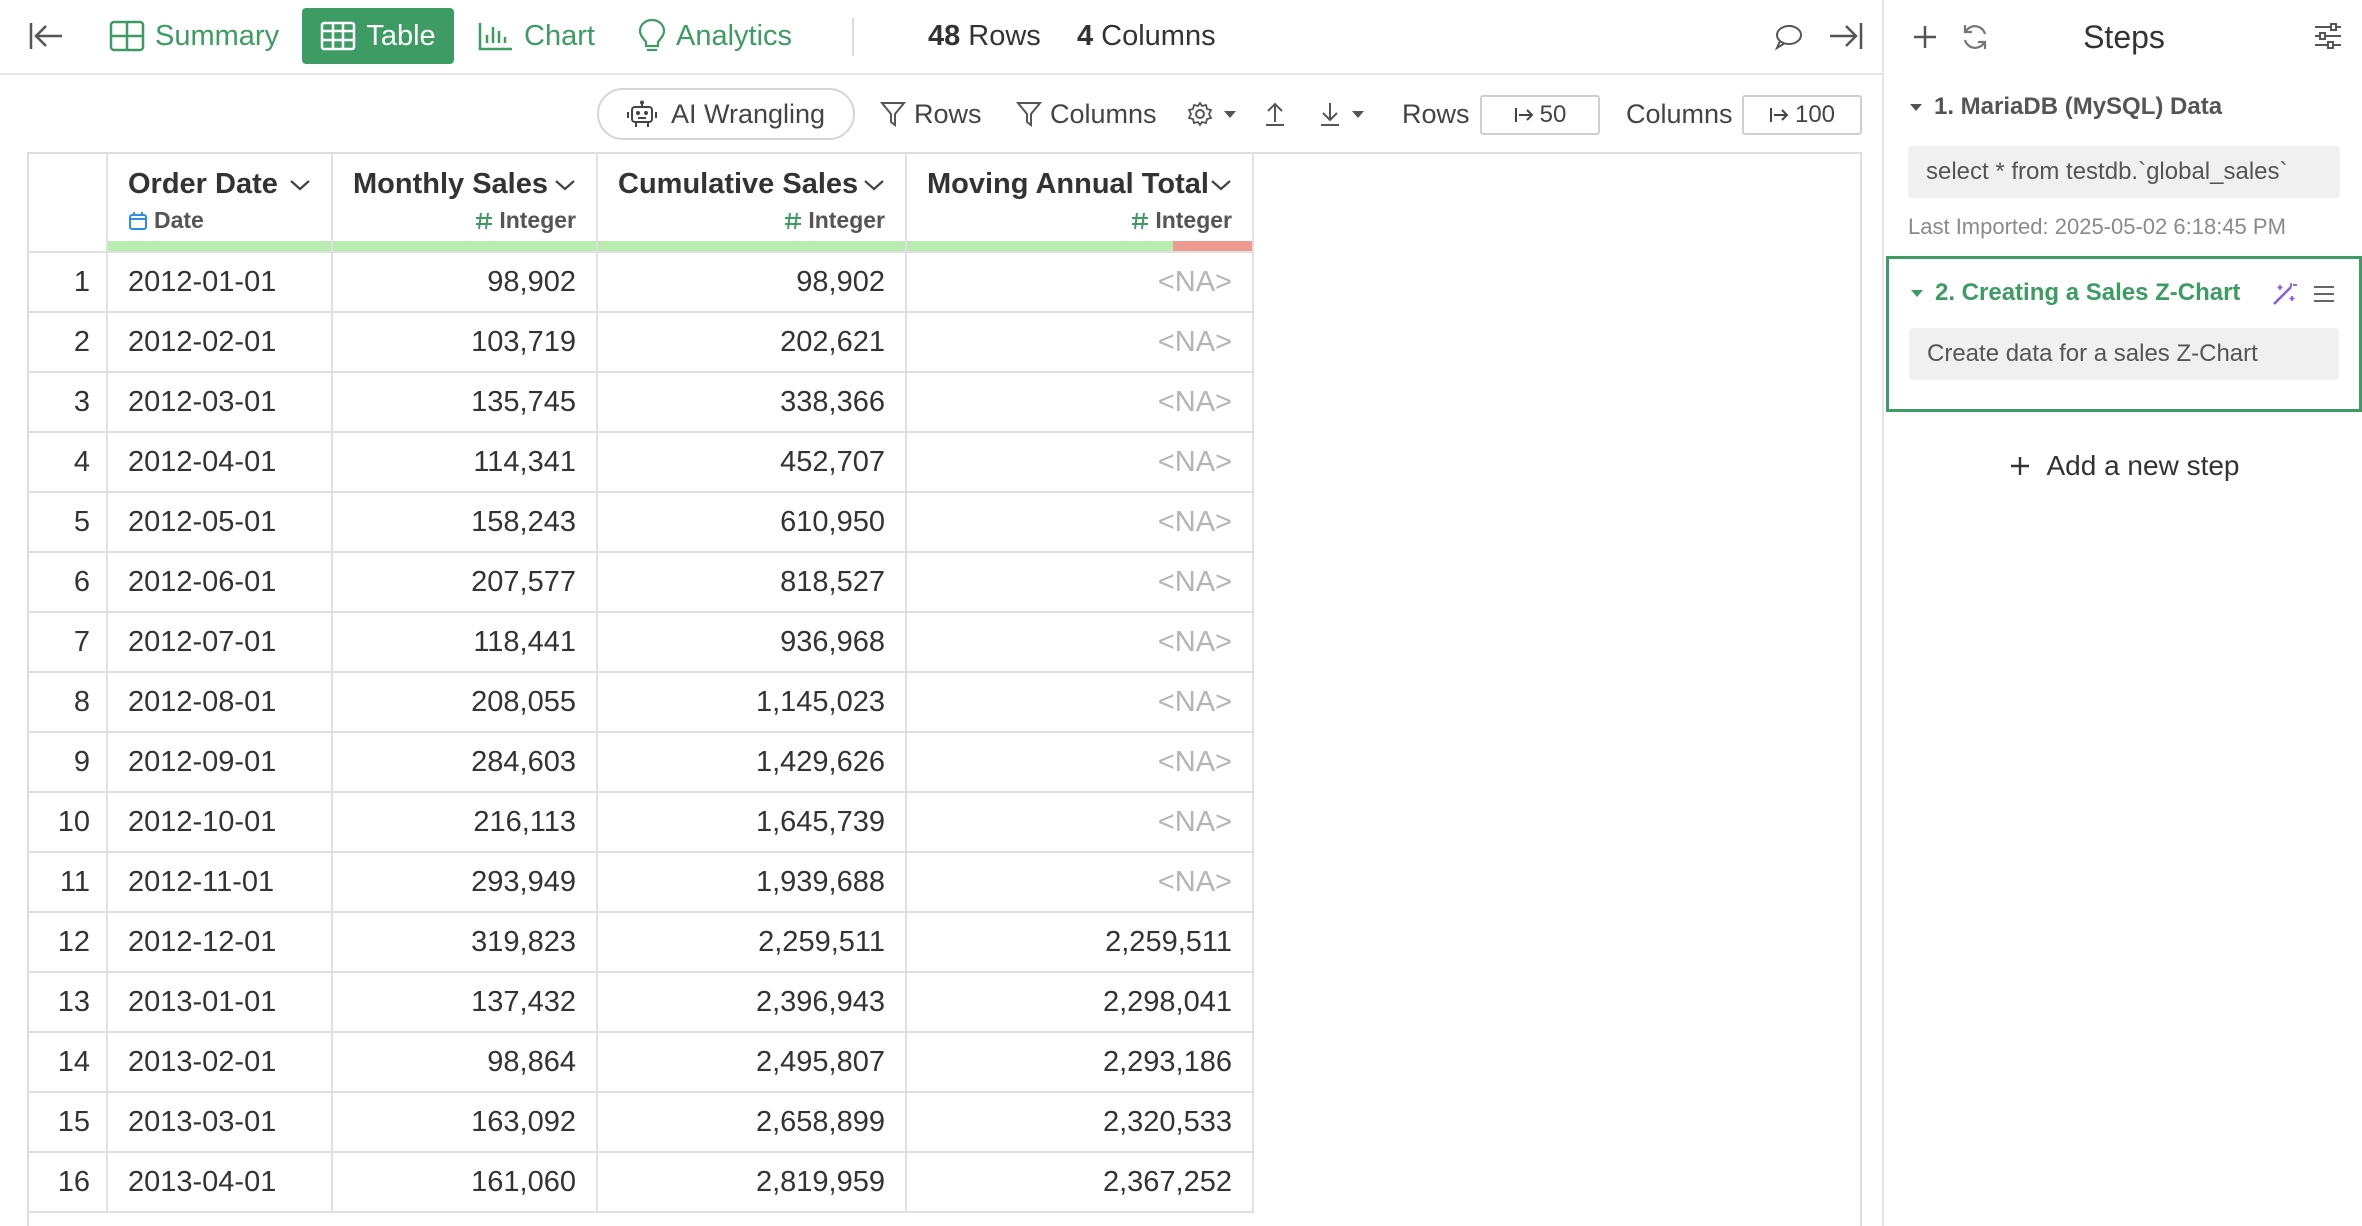  I want to click on order-date-cell: 2012-12-01, so click(220, 942).